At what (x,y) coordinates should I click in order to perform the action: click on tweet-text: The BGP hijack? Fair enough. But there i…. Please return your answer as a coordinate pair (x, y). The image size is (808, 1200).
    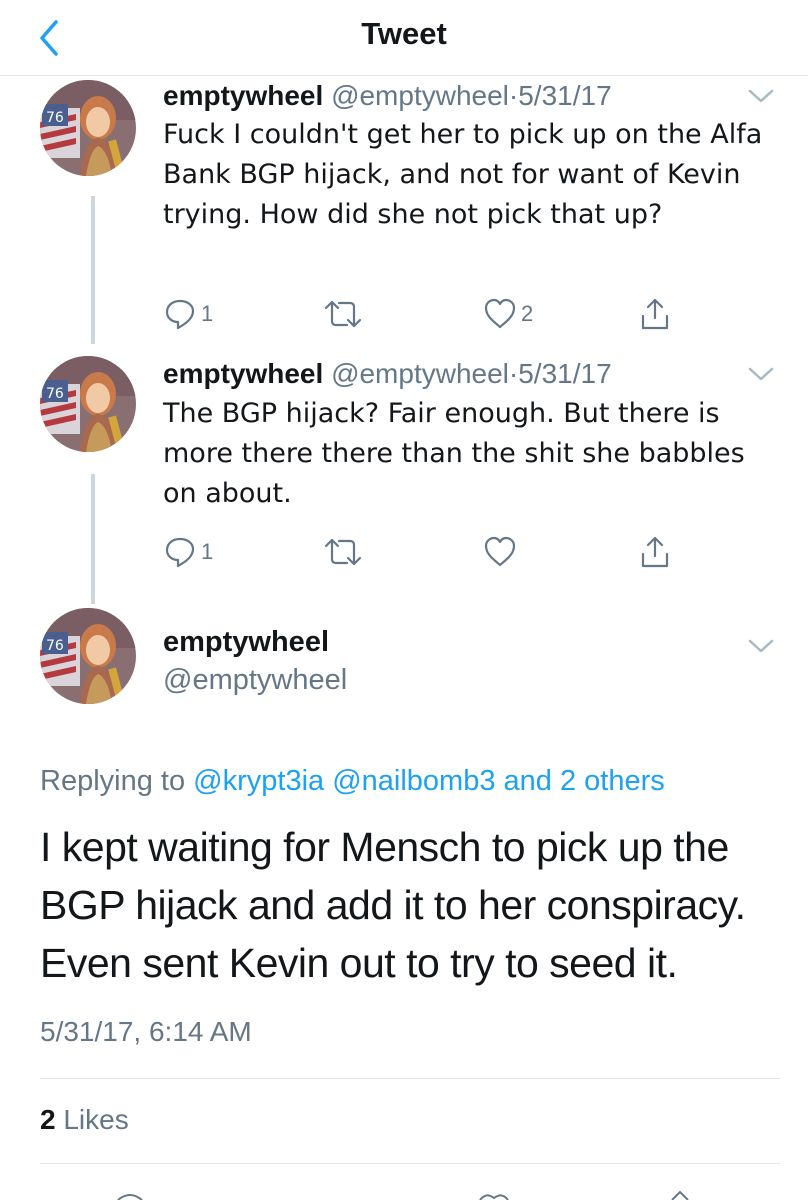
    Looking at the image, I should click on (454, 453).